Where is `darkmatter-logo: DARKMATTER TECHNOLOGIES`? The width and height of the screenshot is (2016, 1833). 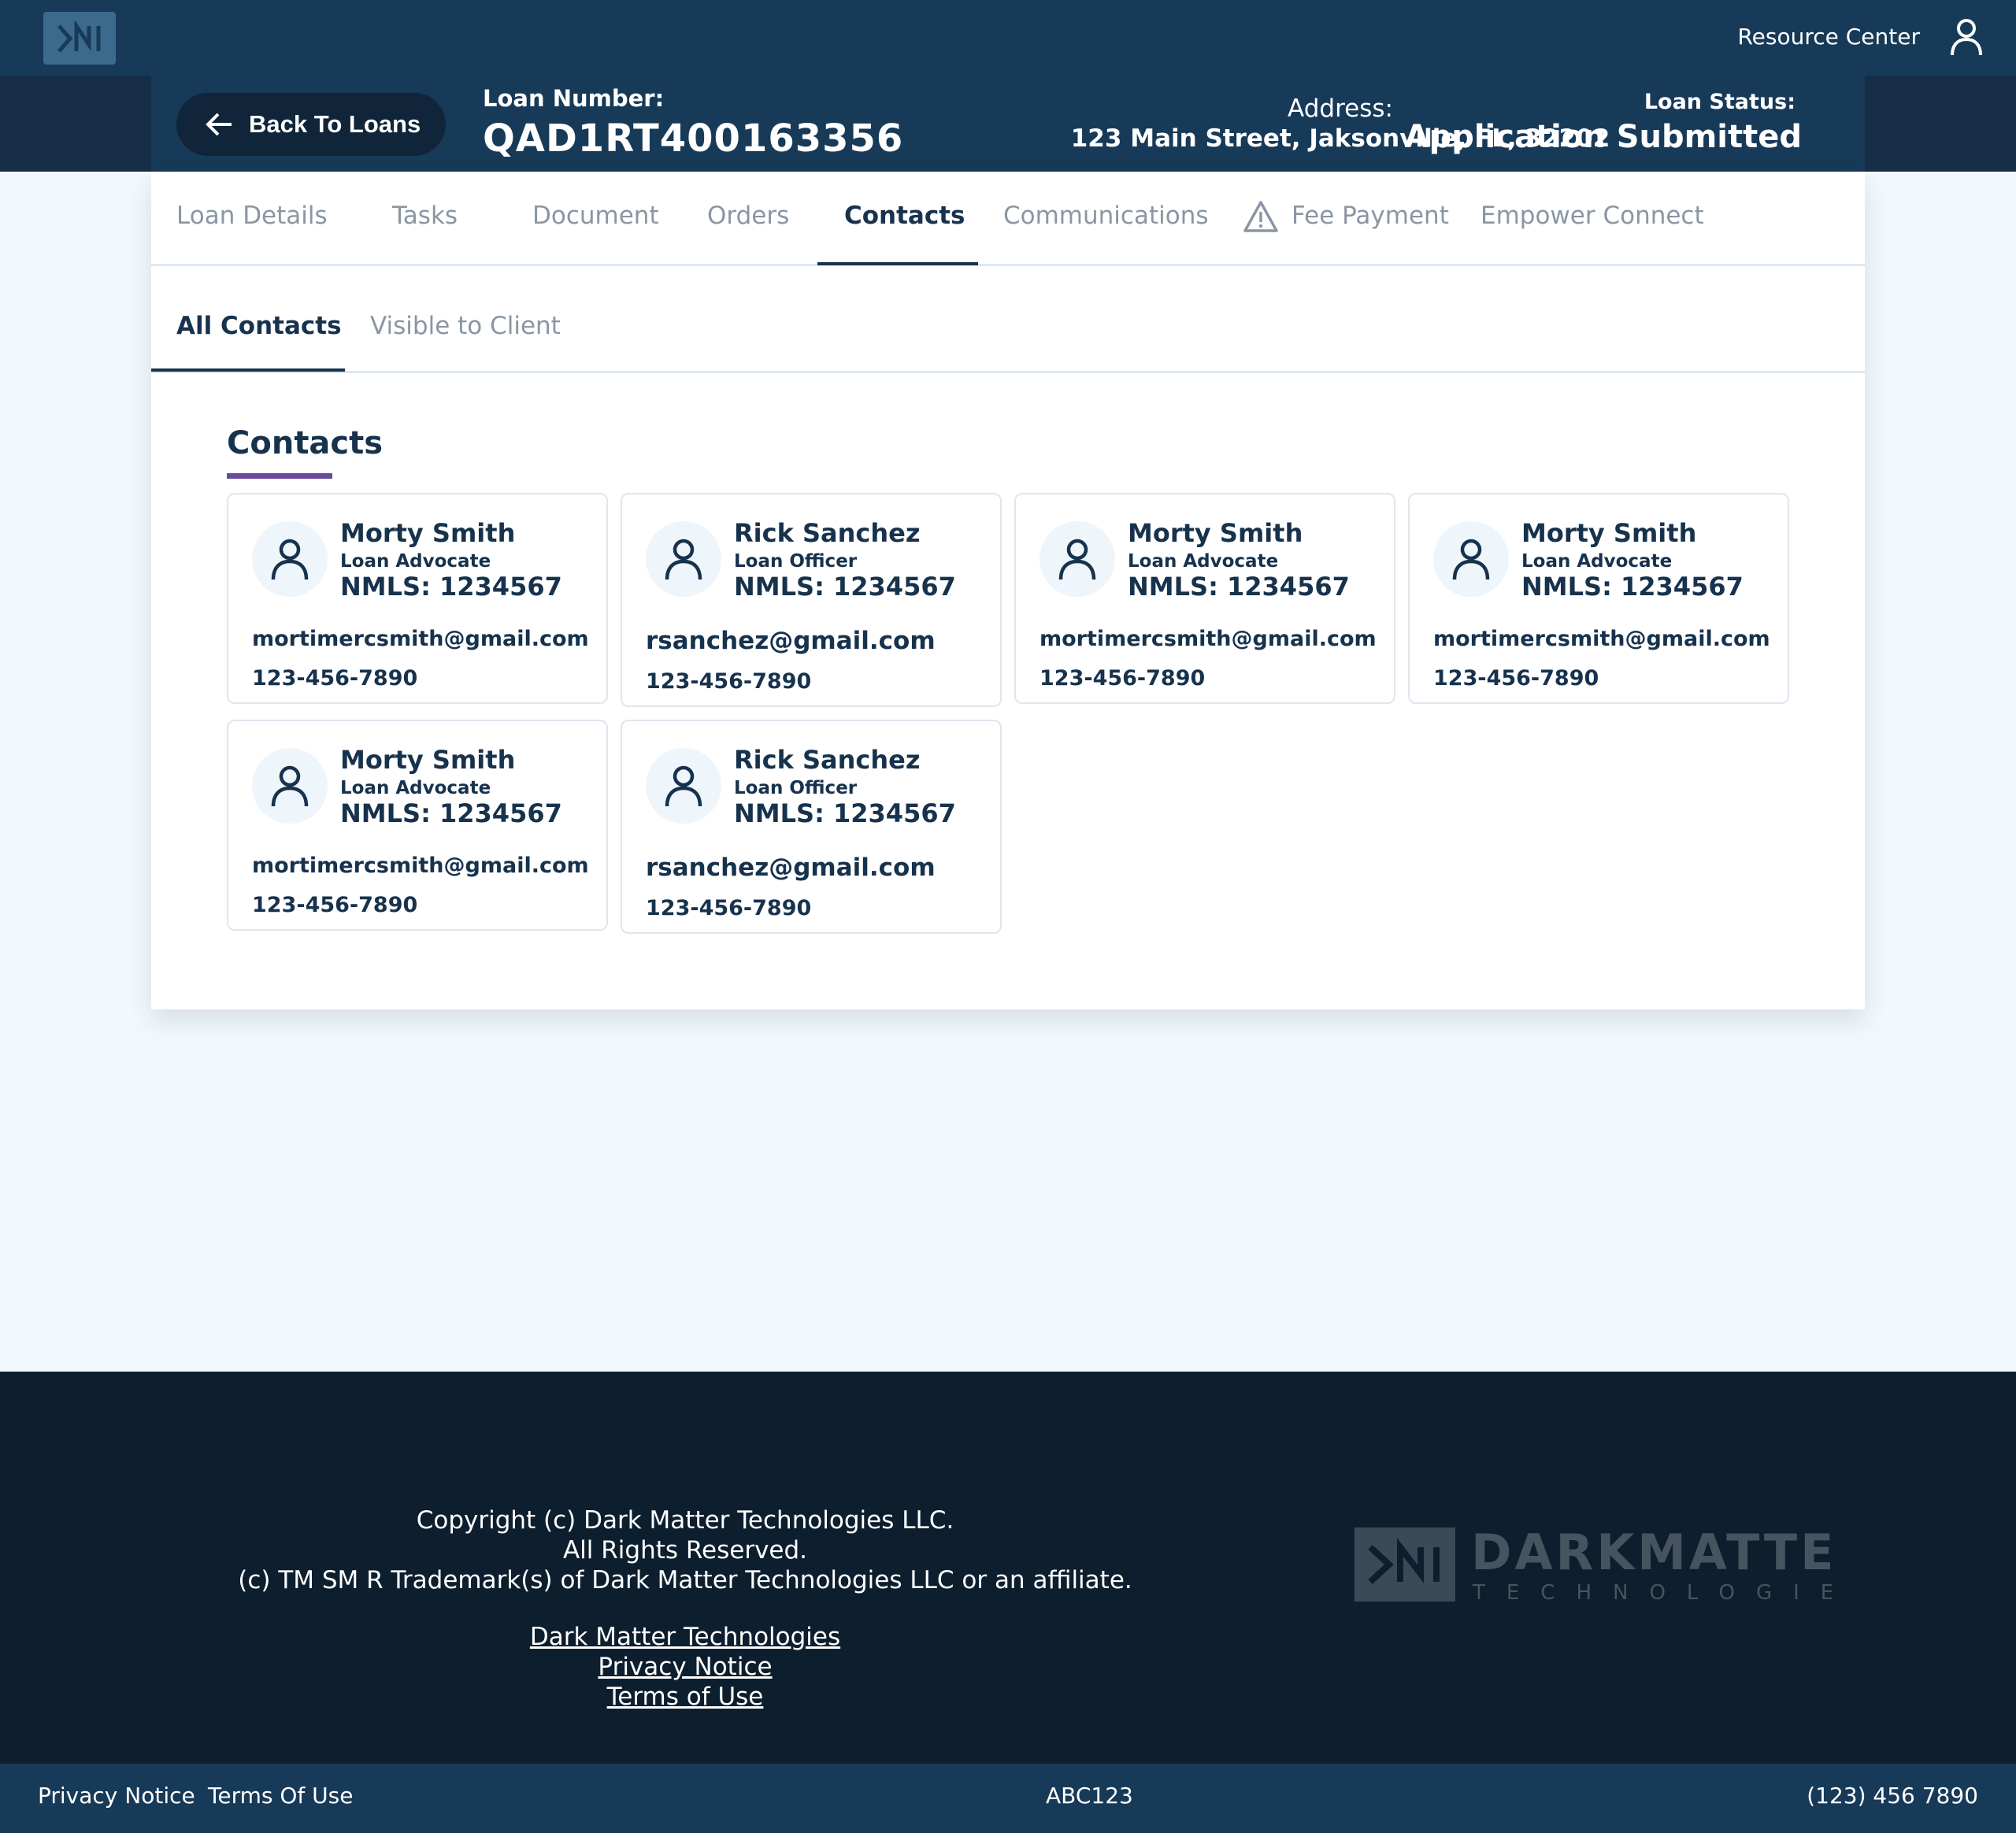
darkmatter-logo: DARKMATTER TECHNOLOGIES is located at coordinates (1614, 1564).